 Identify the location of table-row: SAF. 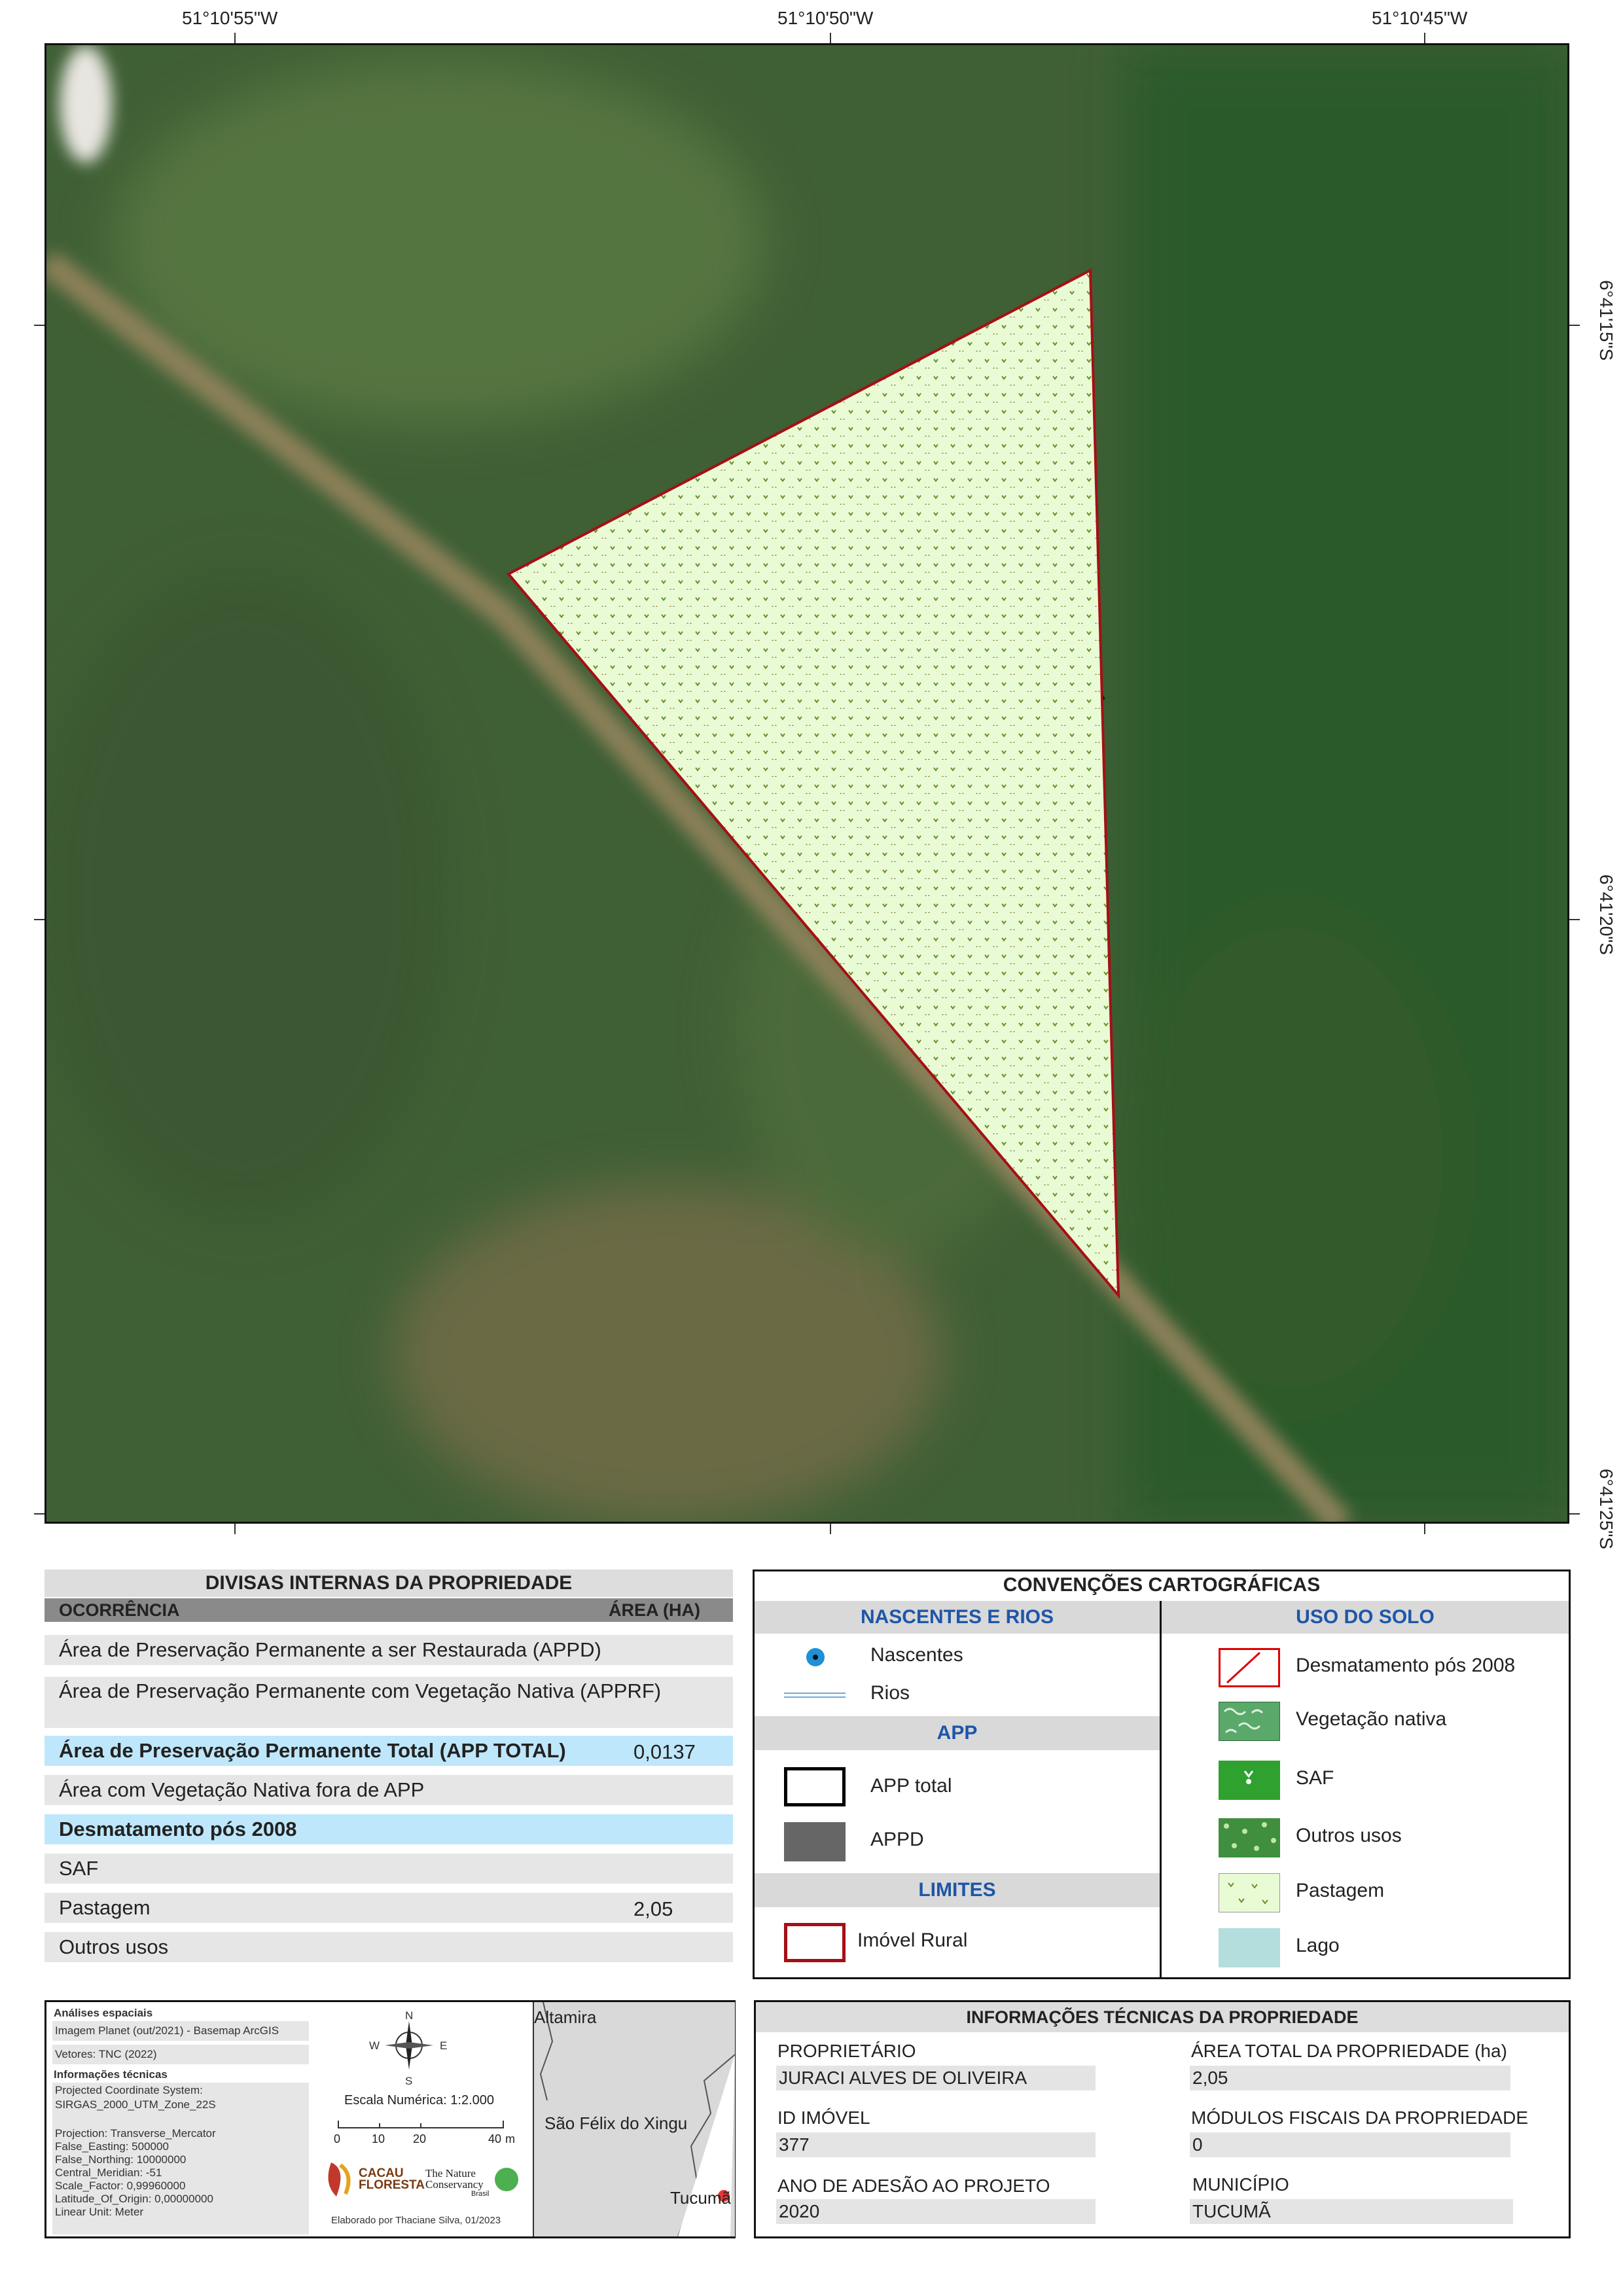
(389, 1869).